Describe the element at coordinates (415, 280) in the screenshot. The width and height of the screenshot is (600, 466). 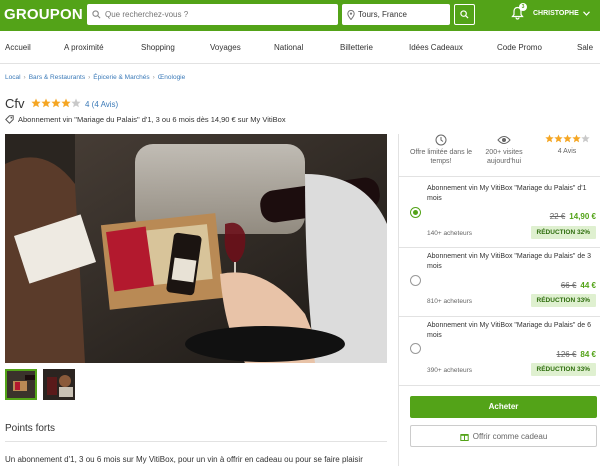
I see `option-2-radio` at that location.